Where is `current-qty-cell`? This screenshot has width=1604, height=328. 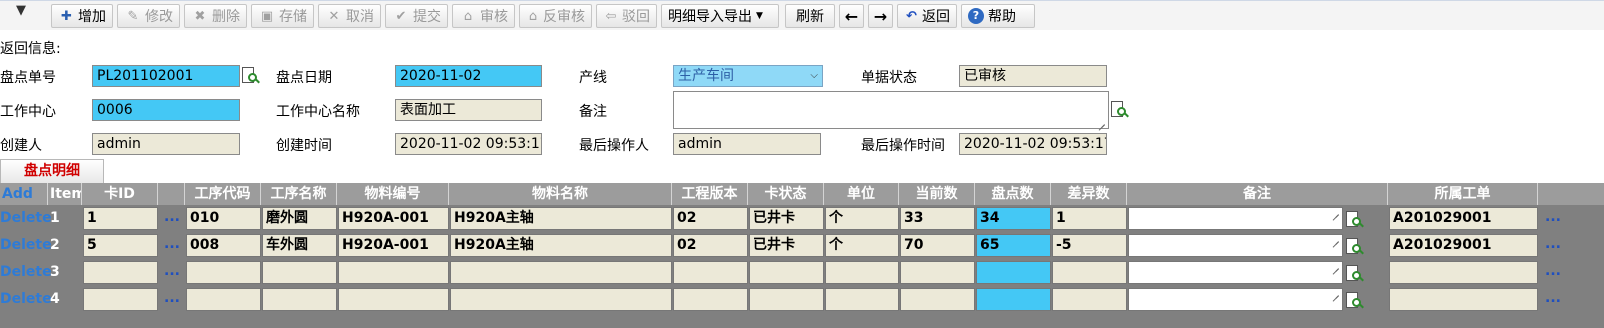
current-qty-cell is located at coordinates (937, 272).